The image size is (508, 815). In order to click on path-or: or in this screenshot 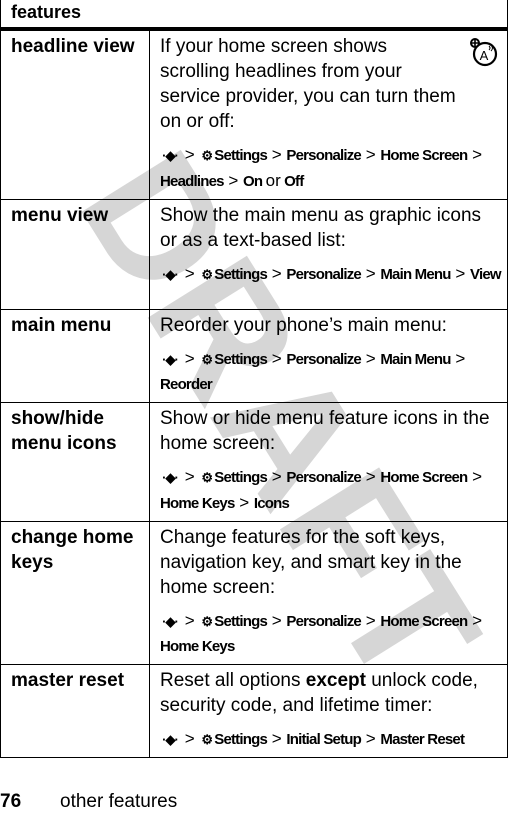, I will do `click(273, 180)`.